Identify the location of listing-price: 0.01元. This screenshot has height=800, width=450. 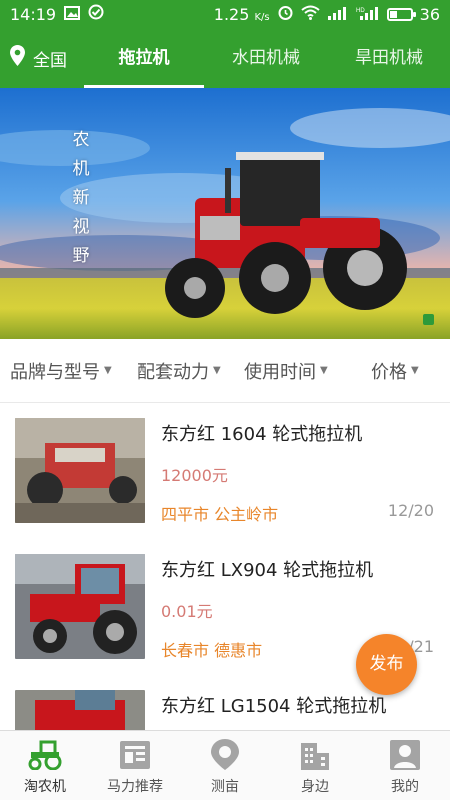
(187, 611).